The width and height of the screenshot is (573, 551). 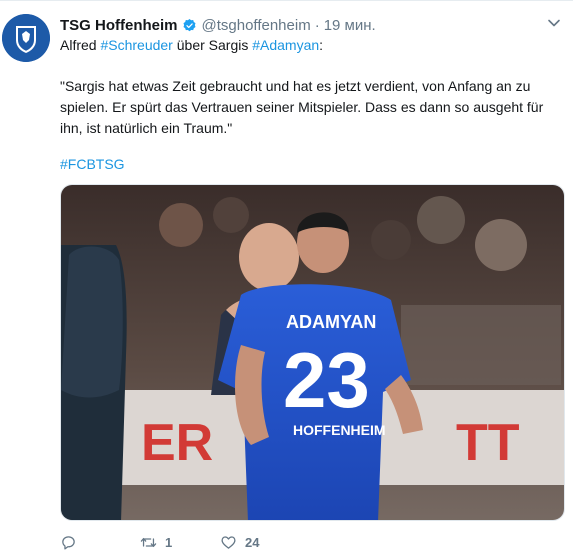 I want to click on tweet-text-intro: Alfred #Schreuder über Sargis #Adamyan:, so click(x=191, y=45).